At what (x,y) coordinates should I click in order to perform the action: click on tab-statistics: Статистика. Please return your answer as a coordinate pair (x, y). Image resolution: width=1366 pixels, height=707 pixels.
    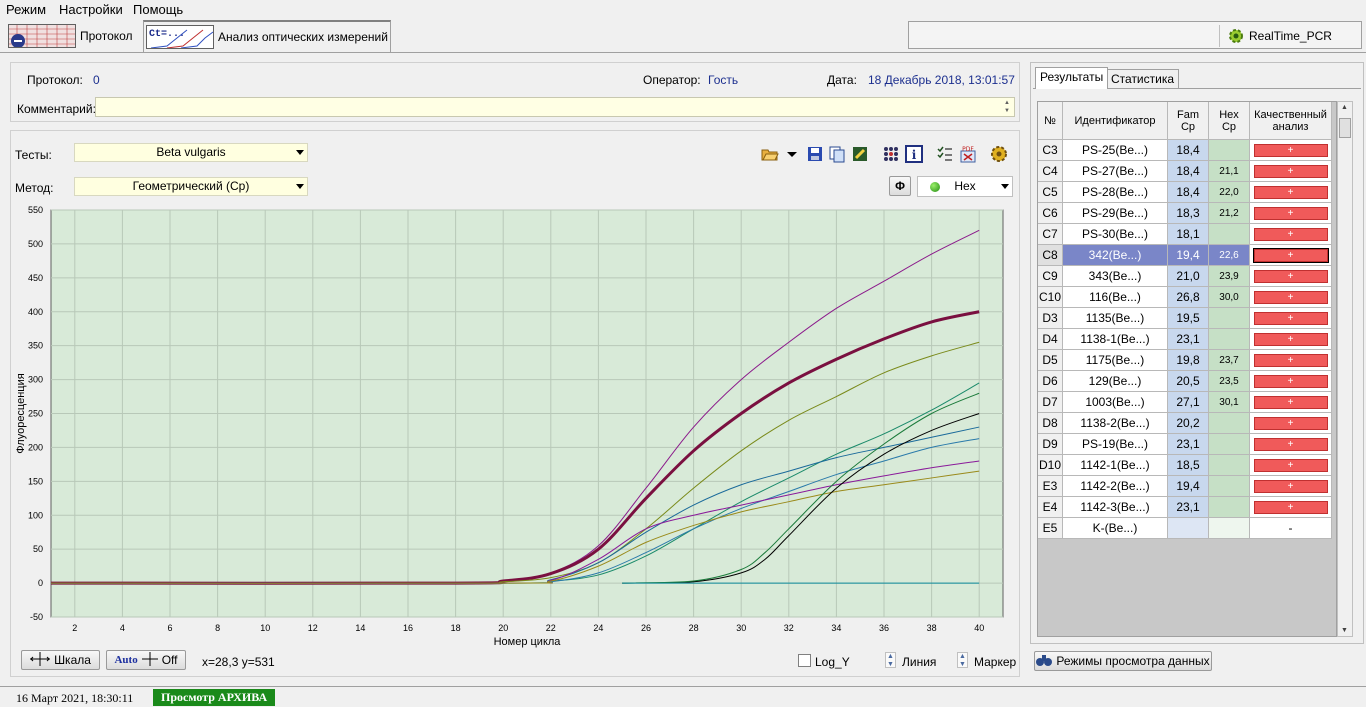
    Looking at the image, I should click on (1143, 79).